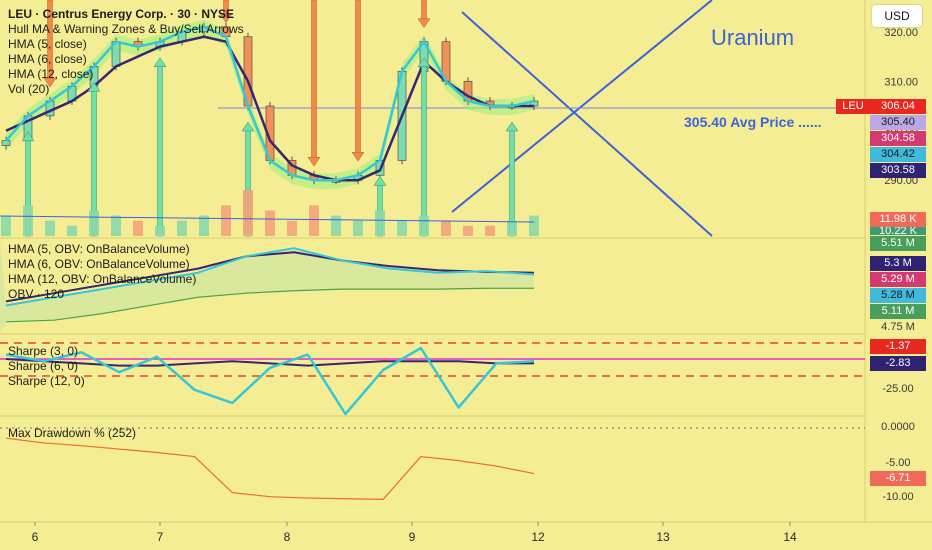  What do you see at coordinates (898, 170) in the screenshot?
I see `hma-badge-3: 303.58` at bounding box center [898, 170].